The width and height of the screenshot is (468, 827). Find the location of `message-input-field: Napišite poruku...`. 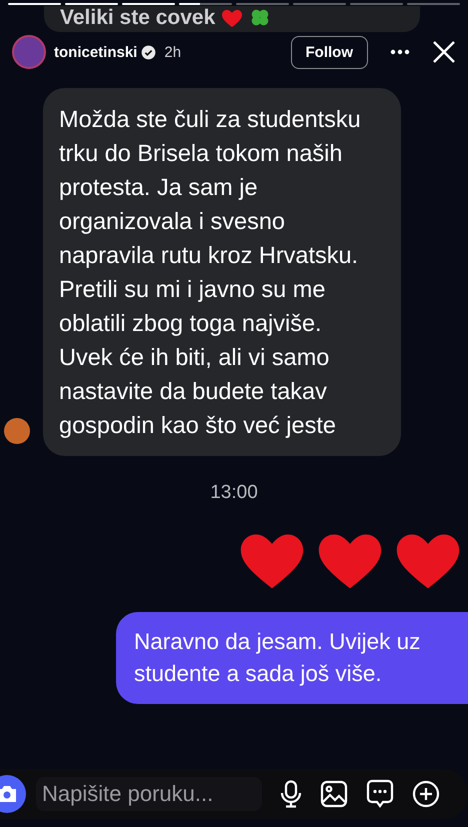

message-input-field: Napišite poruku... is located at coordinates (149, 794).